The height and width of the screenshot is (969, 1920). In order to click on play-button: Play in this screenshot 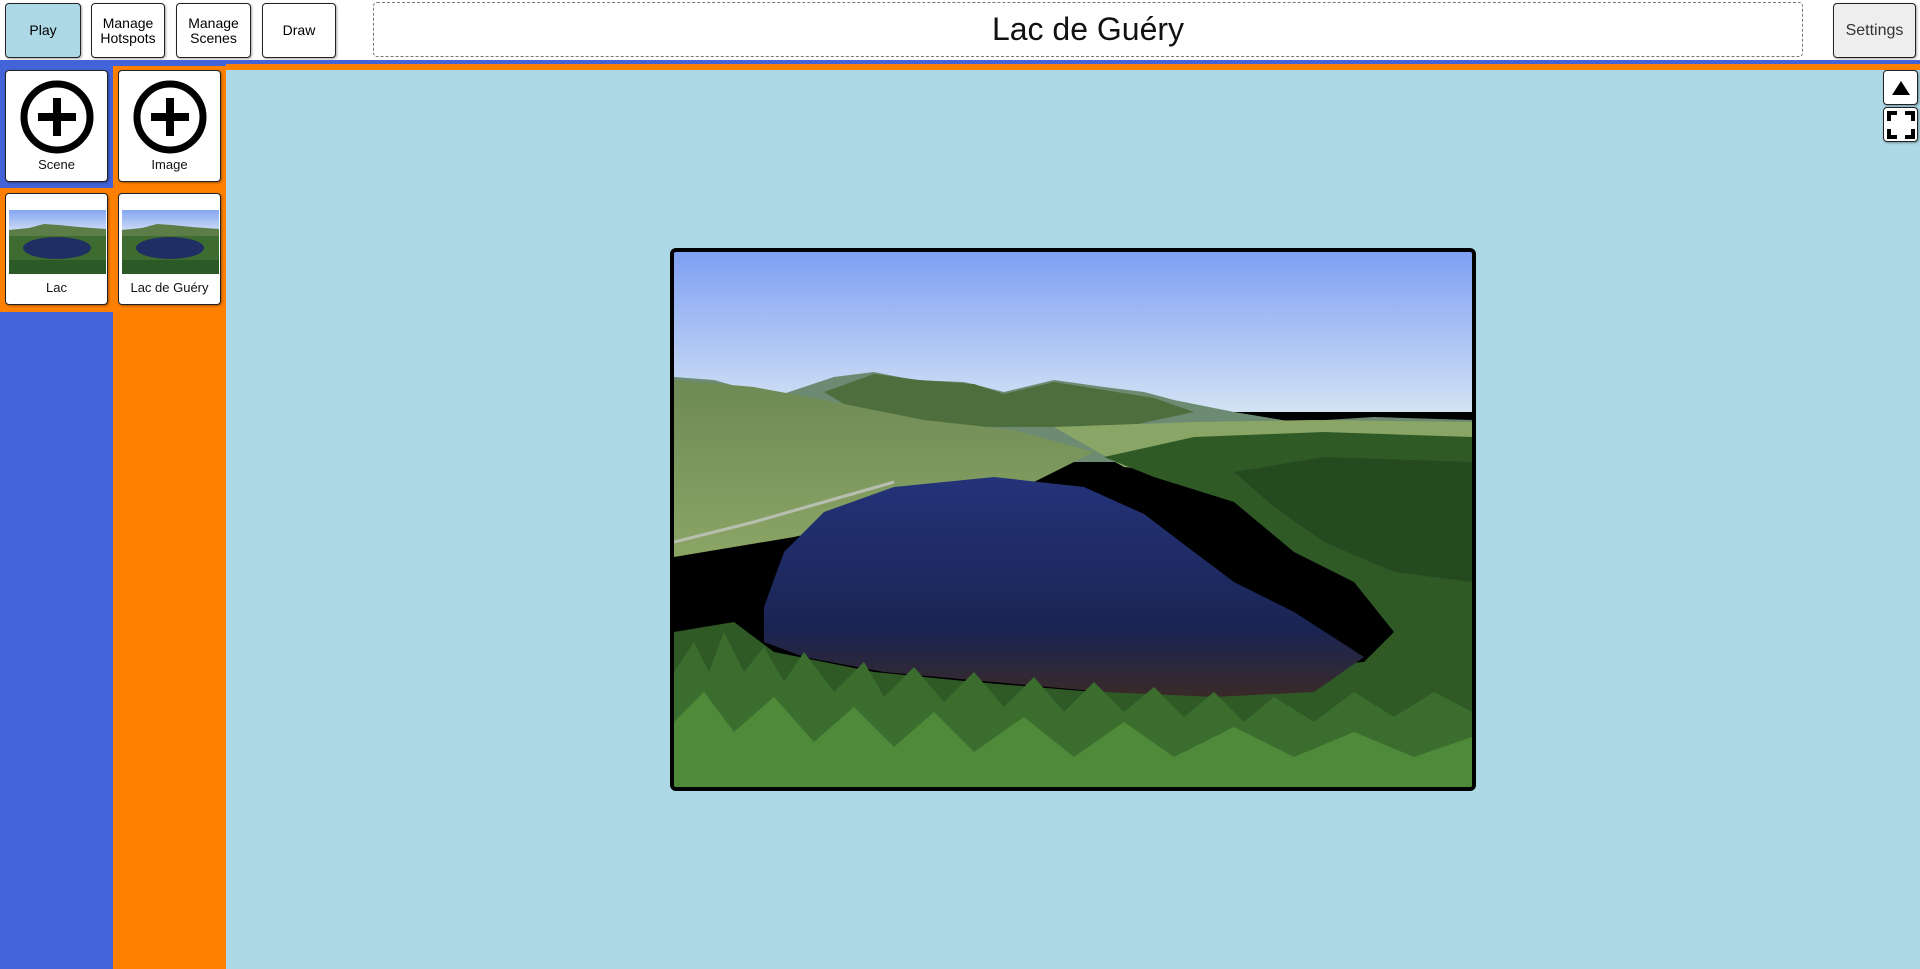, I will do `click(43, 30)`.